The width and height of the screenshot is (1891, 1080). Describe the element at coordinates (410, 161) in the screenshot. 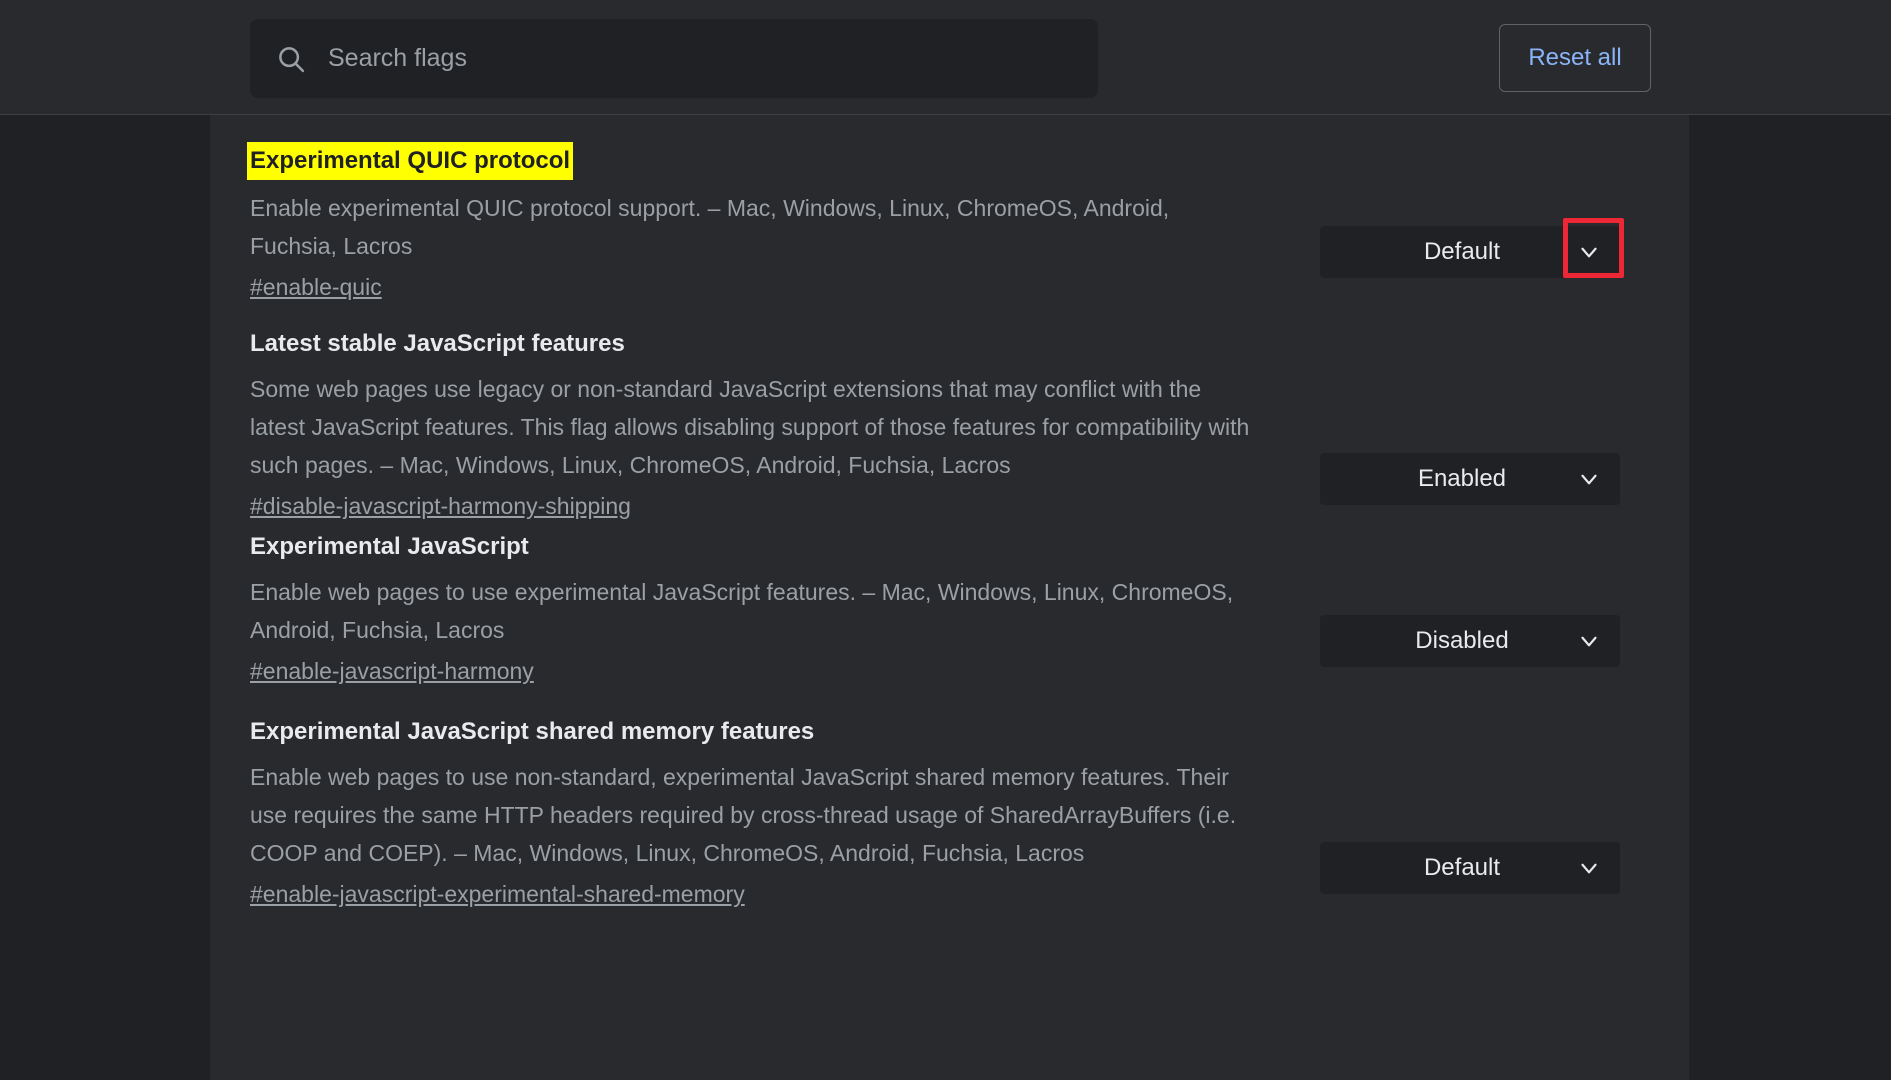

I see `flag-title: Experimental QUIC protocol` at that location.